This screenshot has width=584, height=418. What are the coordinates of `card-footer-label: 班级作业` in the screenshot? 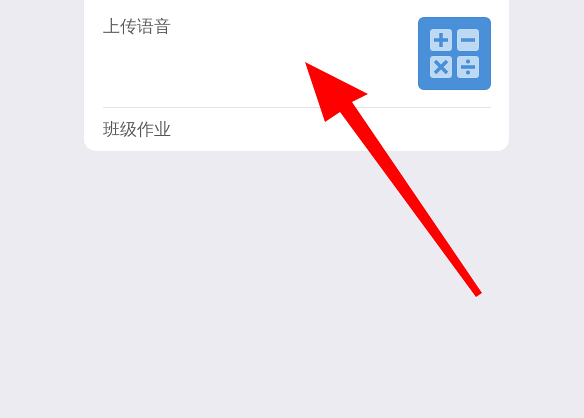 It's located at (137, 130).